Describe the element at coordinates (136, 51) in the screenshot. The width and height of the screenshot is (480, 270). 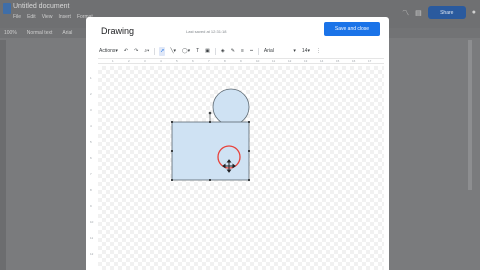
I see `redo-icon: ↷` at that location.